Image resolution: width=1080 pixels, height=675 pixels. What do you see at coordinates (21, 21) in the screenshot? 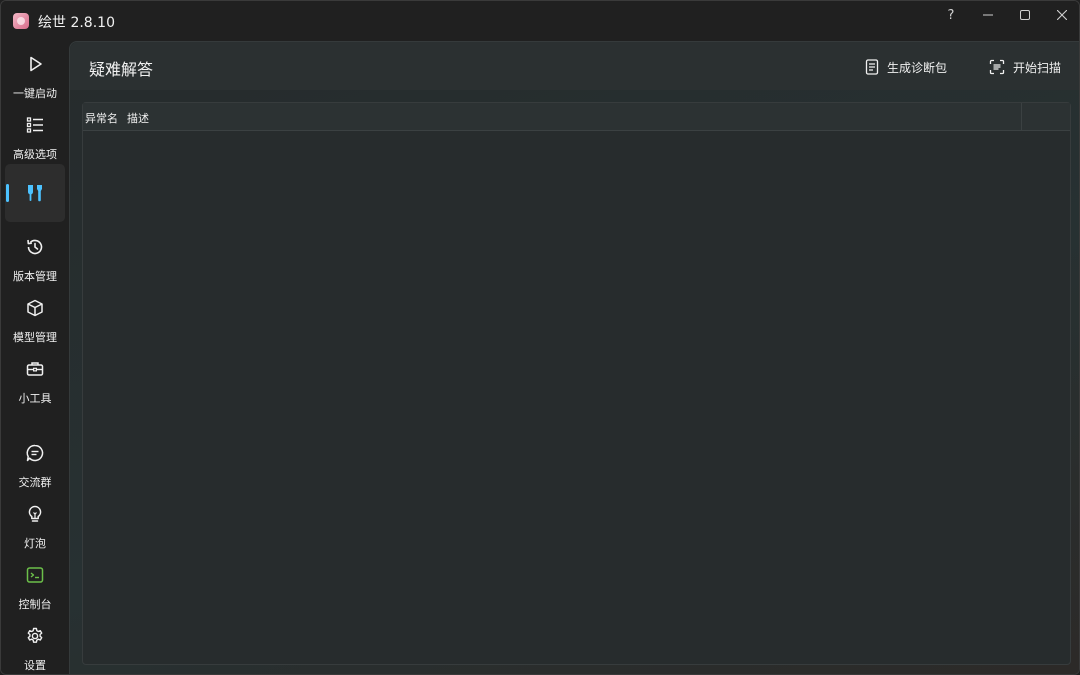
I see `app-logo-icon` at bounding box center [21, 21].